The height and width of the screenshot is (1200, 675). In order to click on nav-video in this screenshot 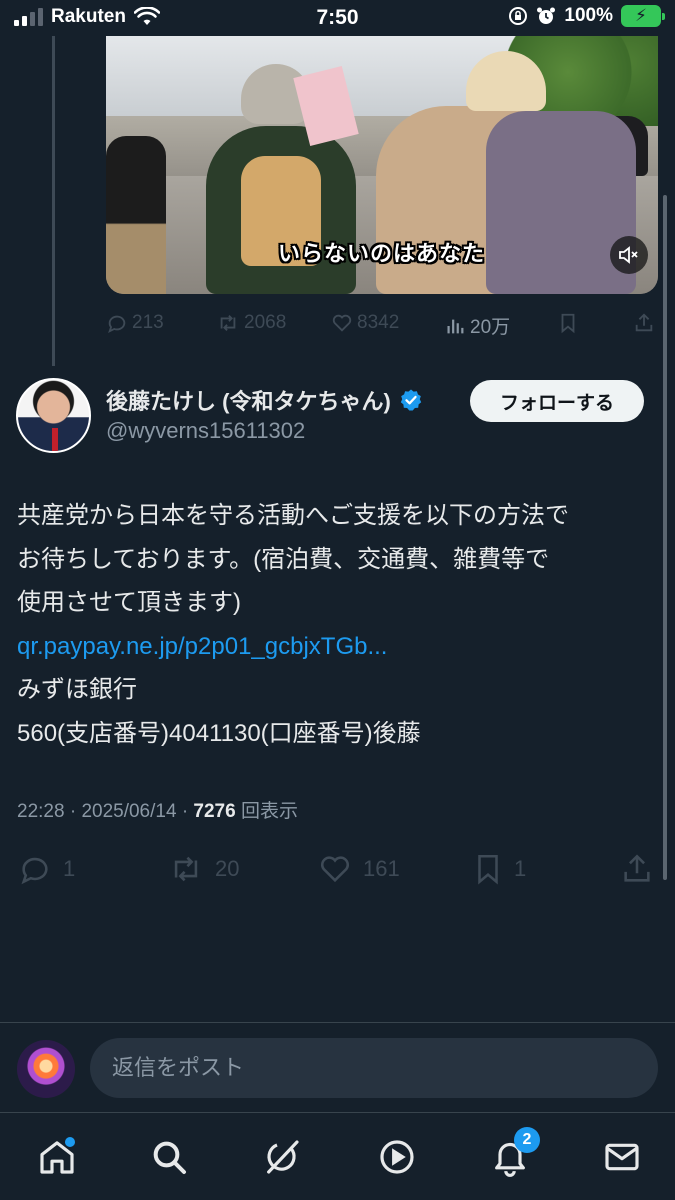, I will do `click(397, 1157)`.